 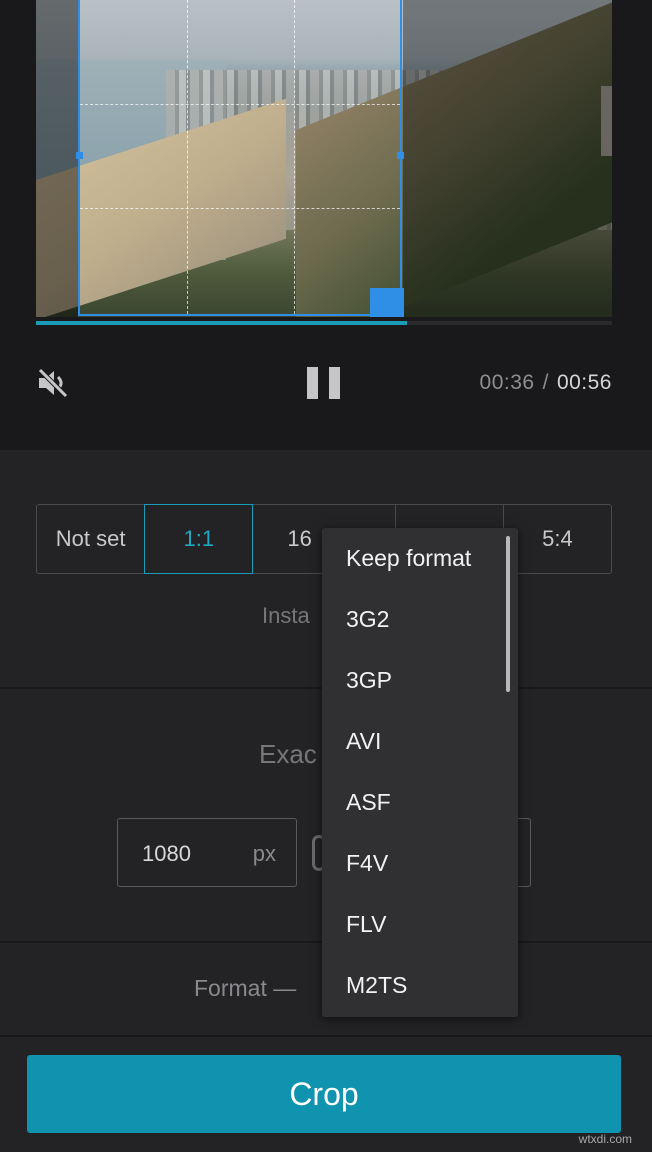 I want to click on crop-selection, so click(x=240, y=158).